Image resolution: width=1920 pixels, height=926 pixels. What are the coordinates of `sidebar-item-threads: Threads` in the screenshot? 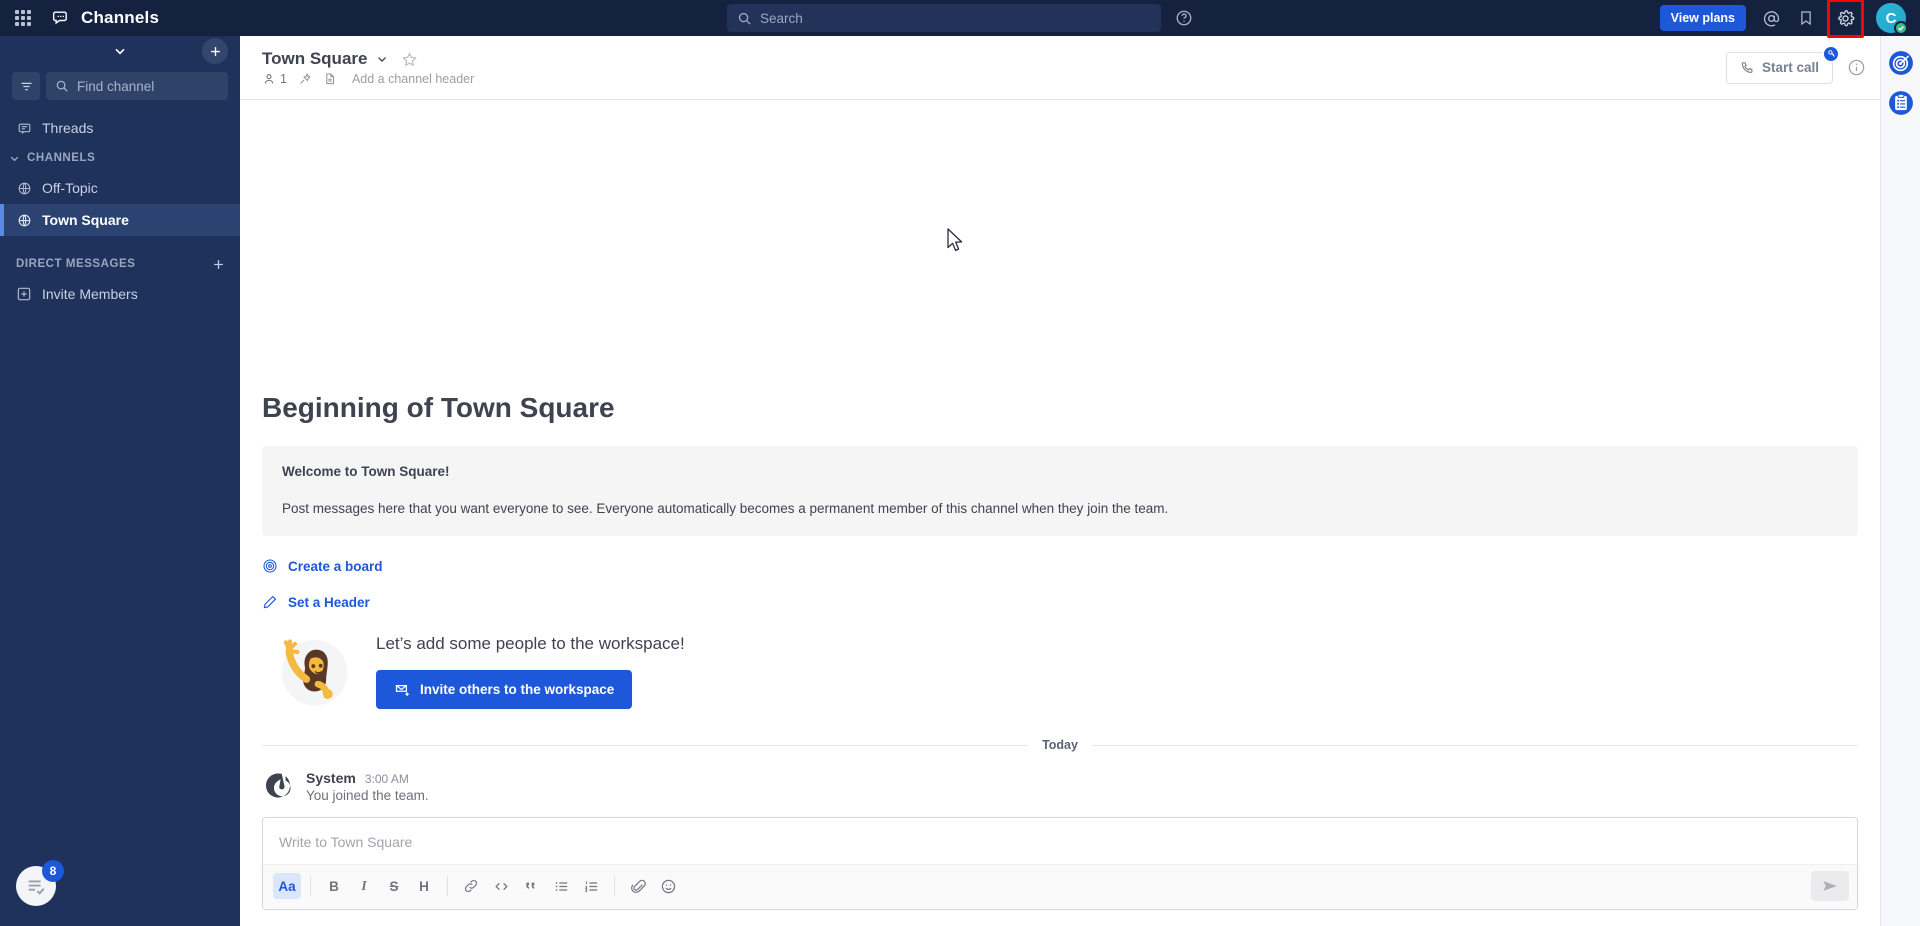 It's located at (120, 128).